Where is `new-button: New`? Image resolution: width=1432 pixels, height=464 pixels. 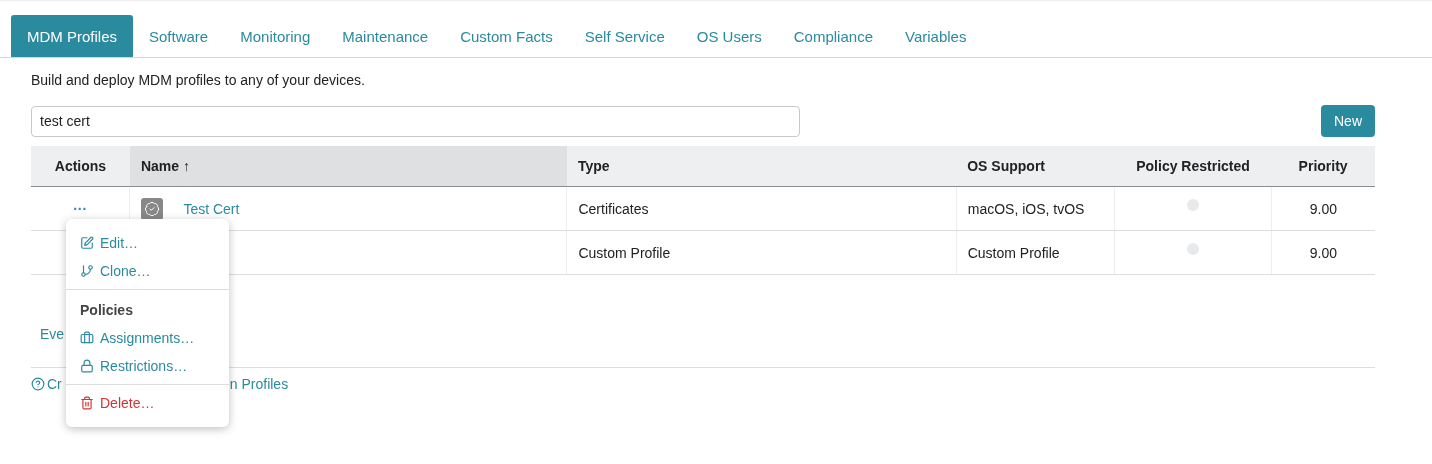 new-button: New is located at coordinates (1348, 121).